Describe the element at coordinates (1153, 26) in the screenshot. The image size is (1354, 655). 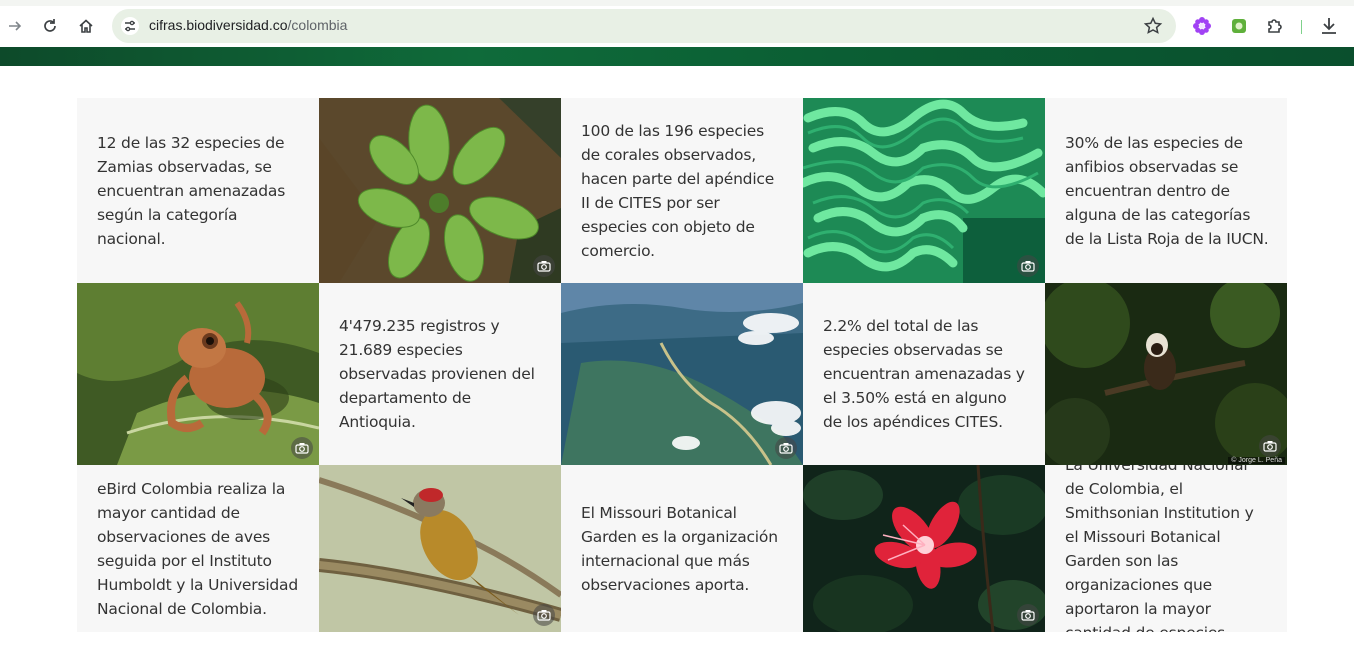
I see `bookmark-star-icon` at that location.